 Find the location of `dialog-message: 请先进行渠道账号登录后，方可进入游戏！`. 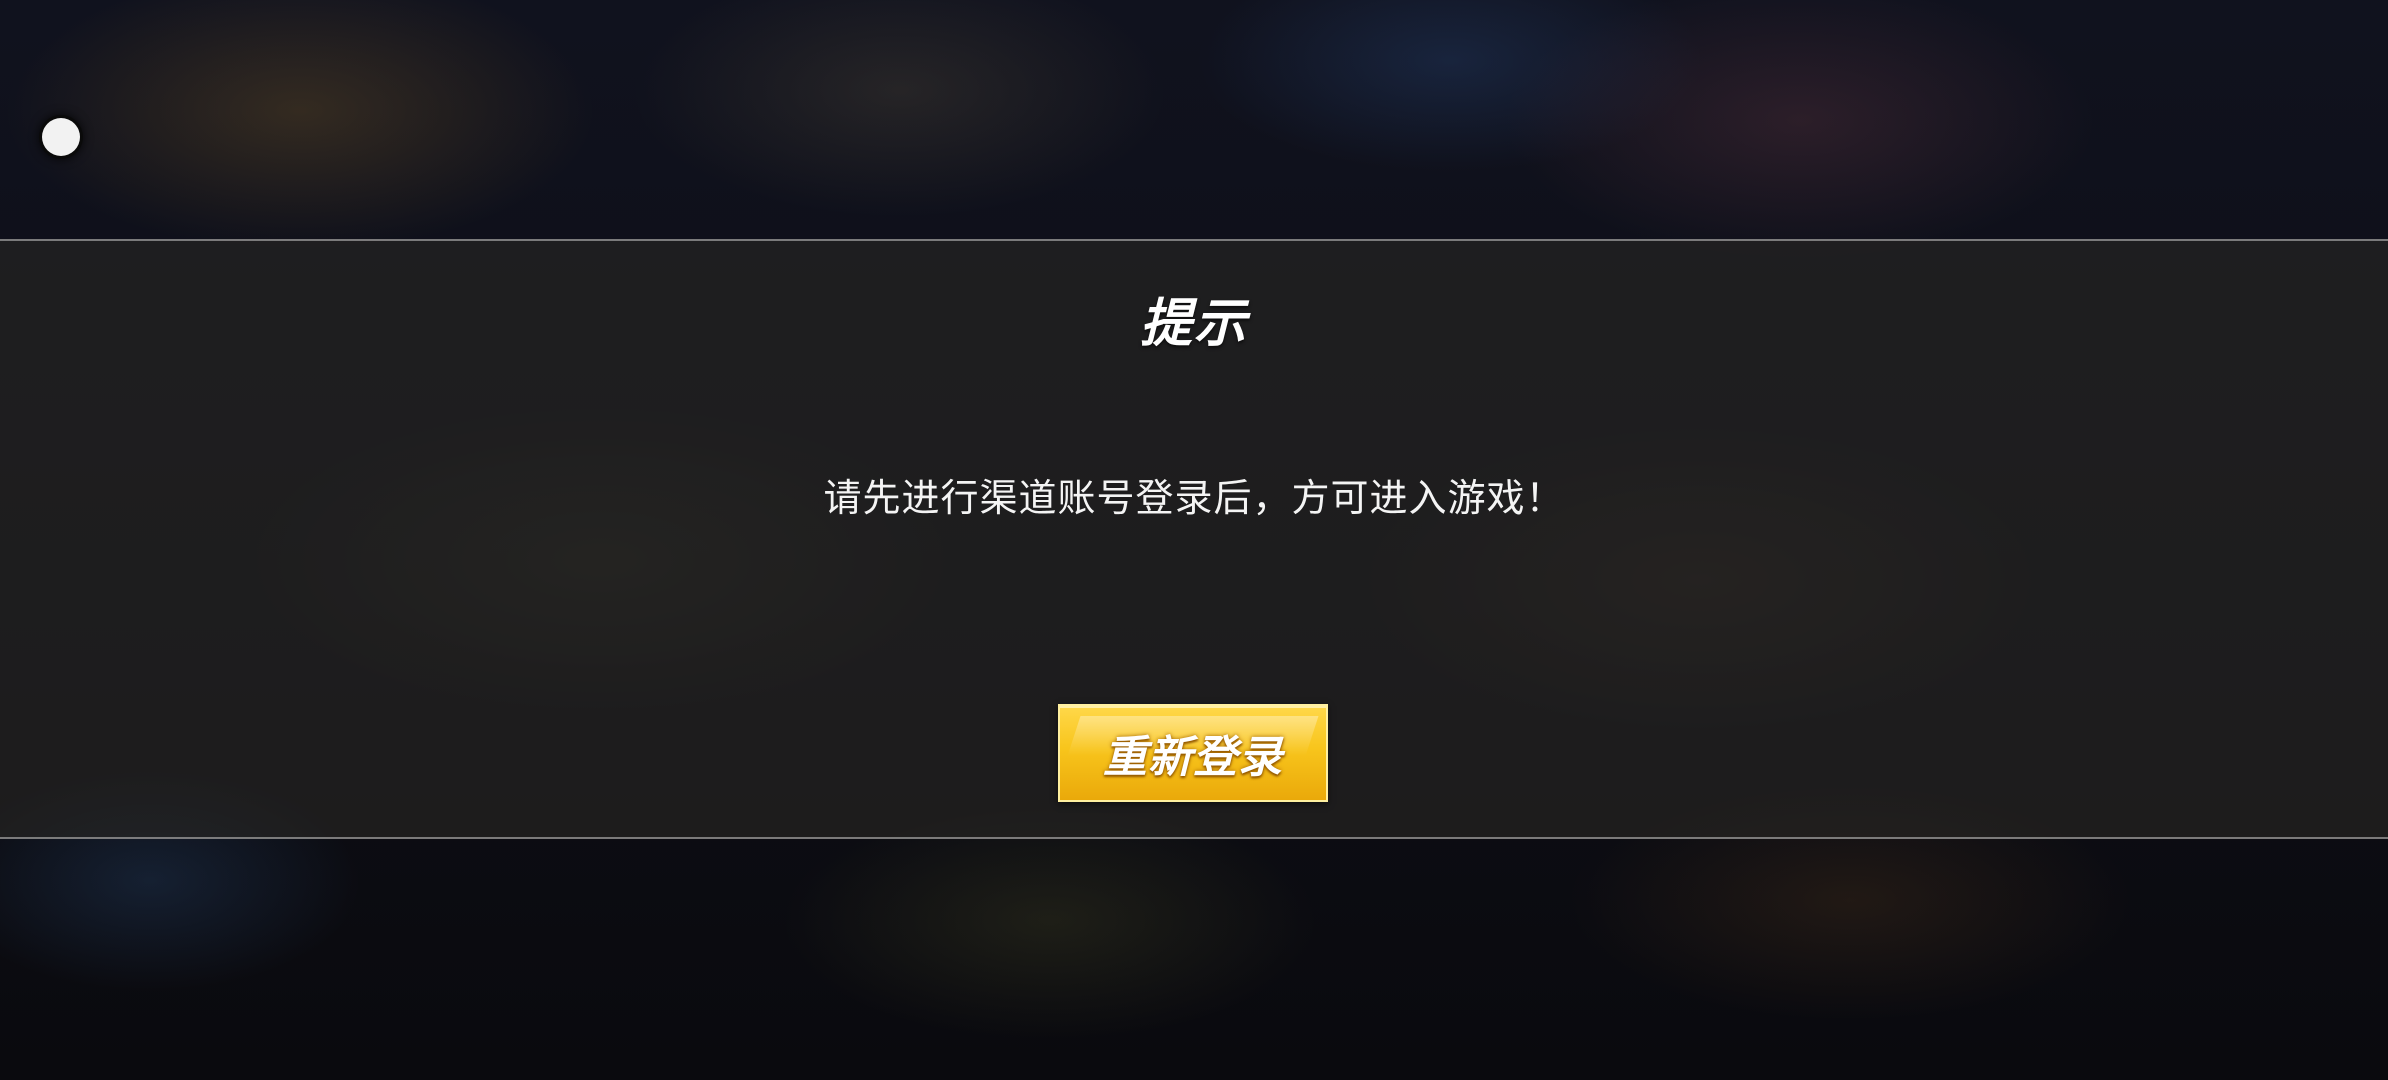

dialog-message: 请先进行渠道账号登录后，方可进入游戏！ is located at coordinates (1194, 498).